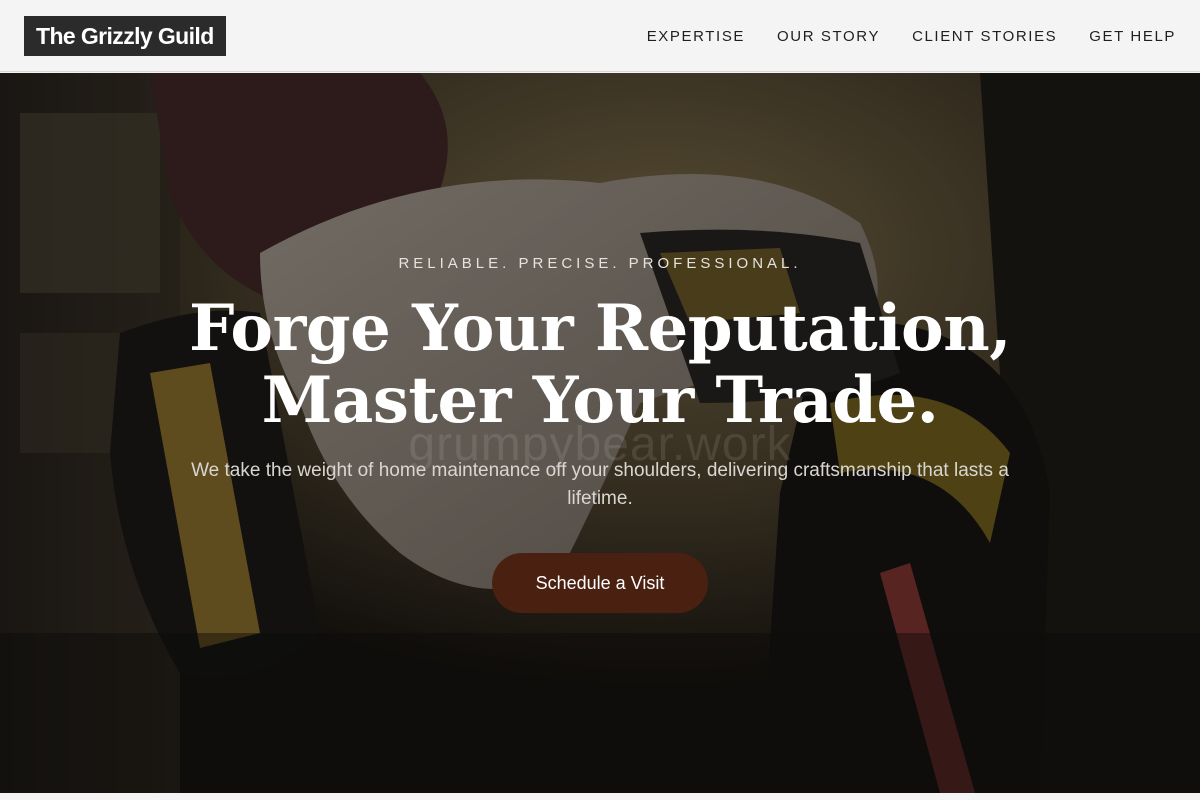  Describe the element at coordinates (600, 328) in the screenshot. I see `hero-headline-line-1: Forge Your Reputation,` at that location.